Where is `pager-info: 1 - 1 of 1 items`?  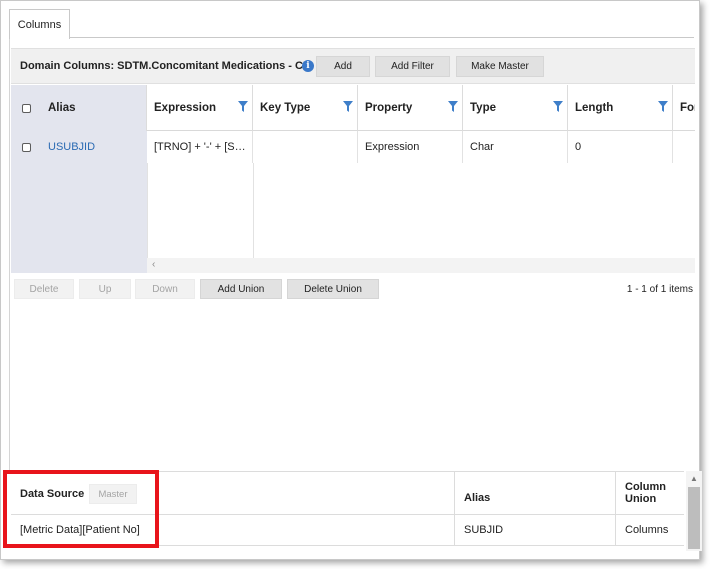 pager-info: 1 - 1 of 1 items is located at coordinates (659, 289).